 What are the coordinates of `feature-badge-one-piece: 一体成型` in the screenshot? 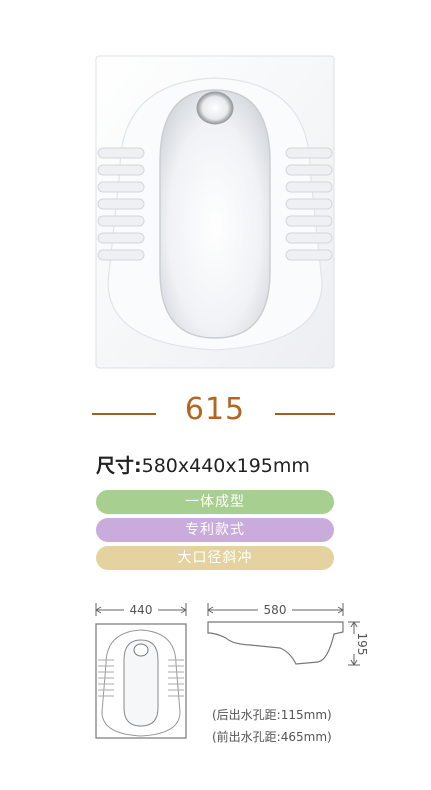 It's located at (215, 502).